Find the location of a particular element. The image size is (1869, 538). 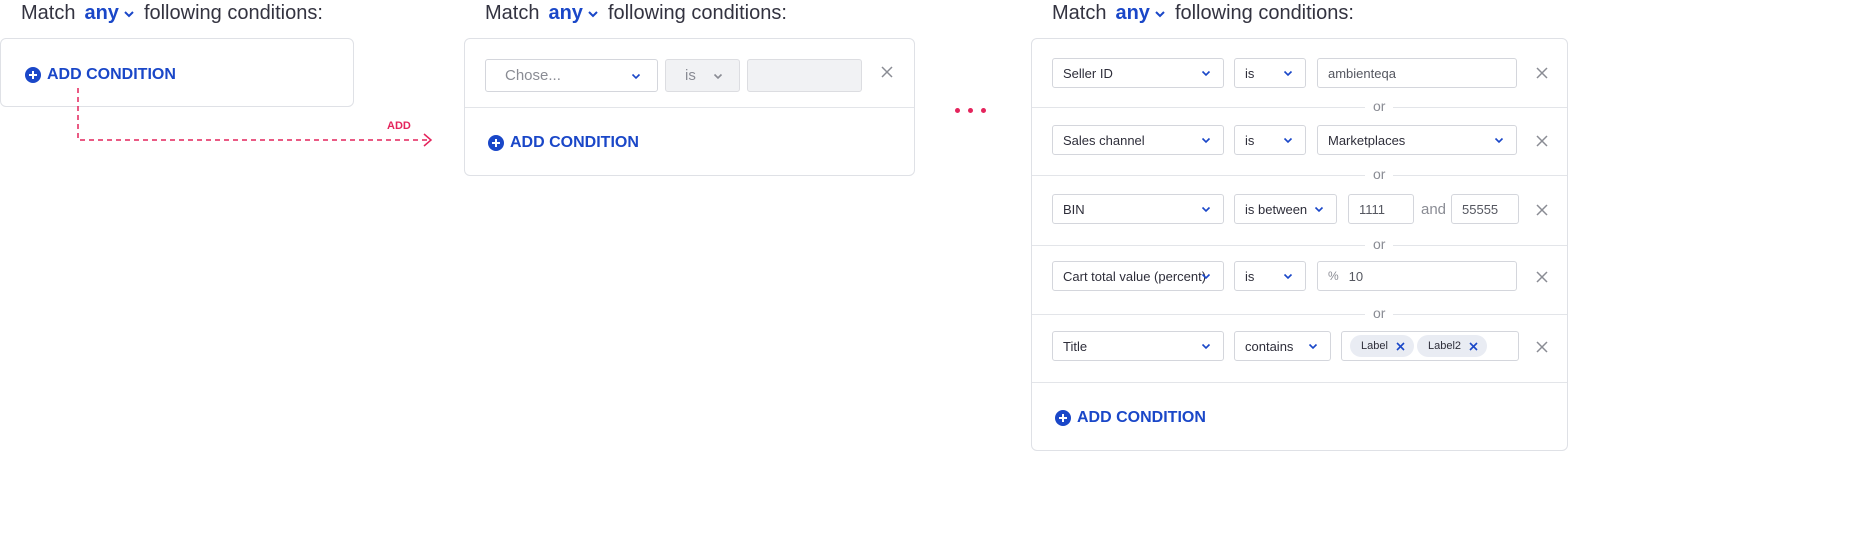

field-label: Cart total value (percent) is located at coordinates (1135, 276).